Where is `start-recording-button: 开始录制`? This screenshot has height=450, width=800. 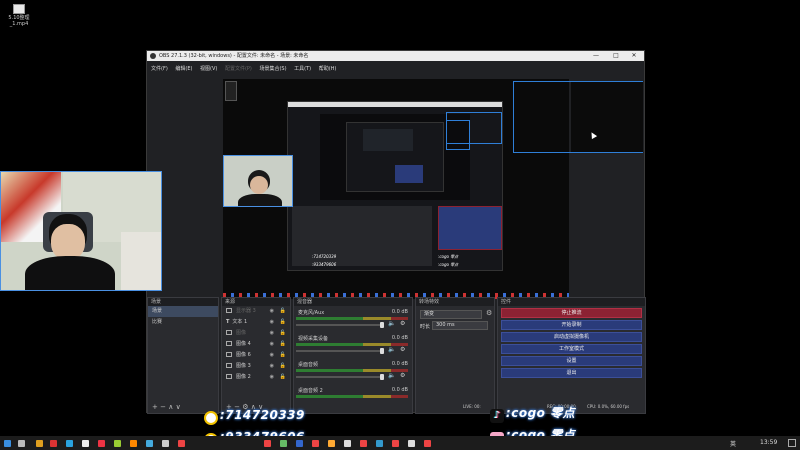
start-recording-button: 开始录制 is located at coordinates (571, 325).